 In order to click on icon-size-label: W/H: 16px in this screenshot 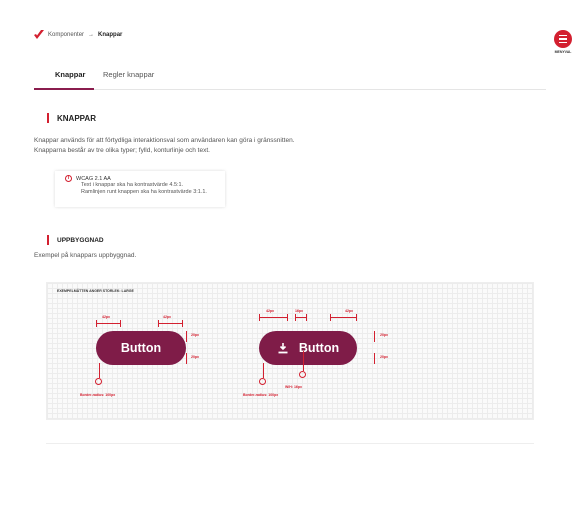, I will do `click(293, 387)`.